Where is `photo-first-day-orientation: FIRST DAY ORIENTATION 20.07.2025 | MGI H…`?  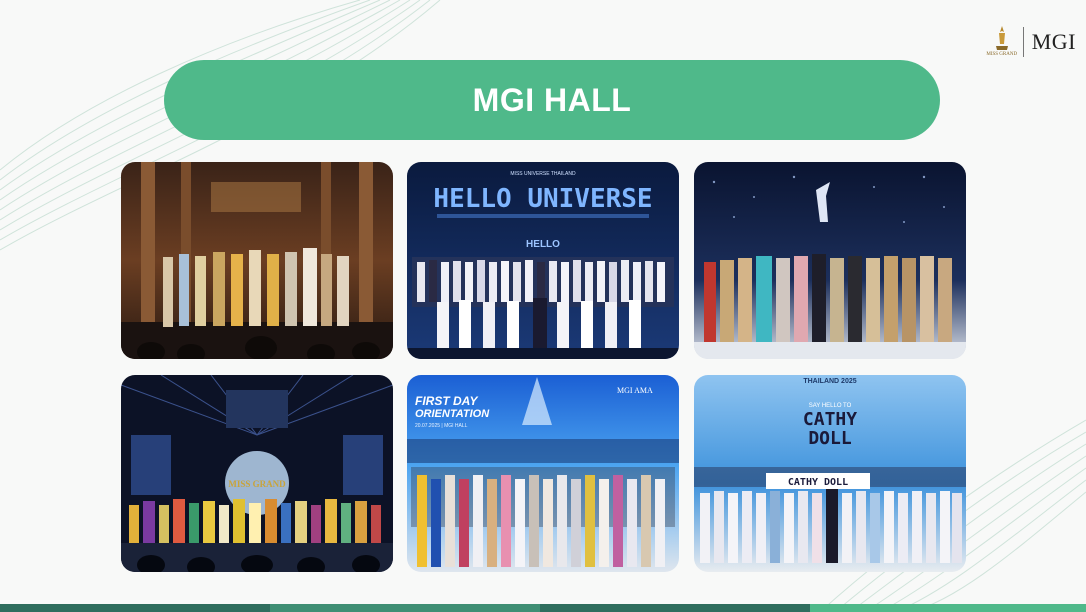 photo-first-day-orientation: FIRST DAY ORIENTATION 20.07.2025 | MGI H… is located at coordinates (543, 473).